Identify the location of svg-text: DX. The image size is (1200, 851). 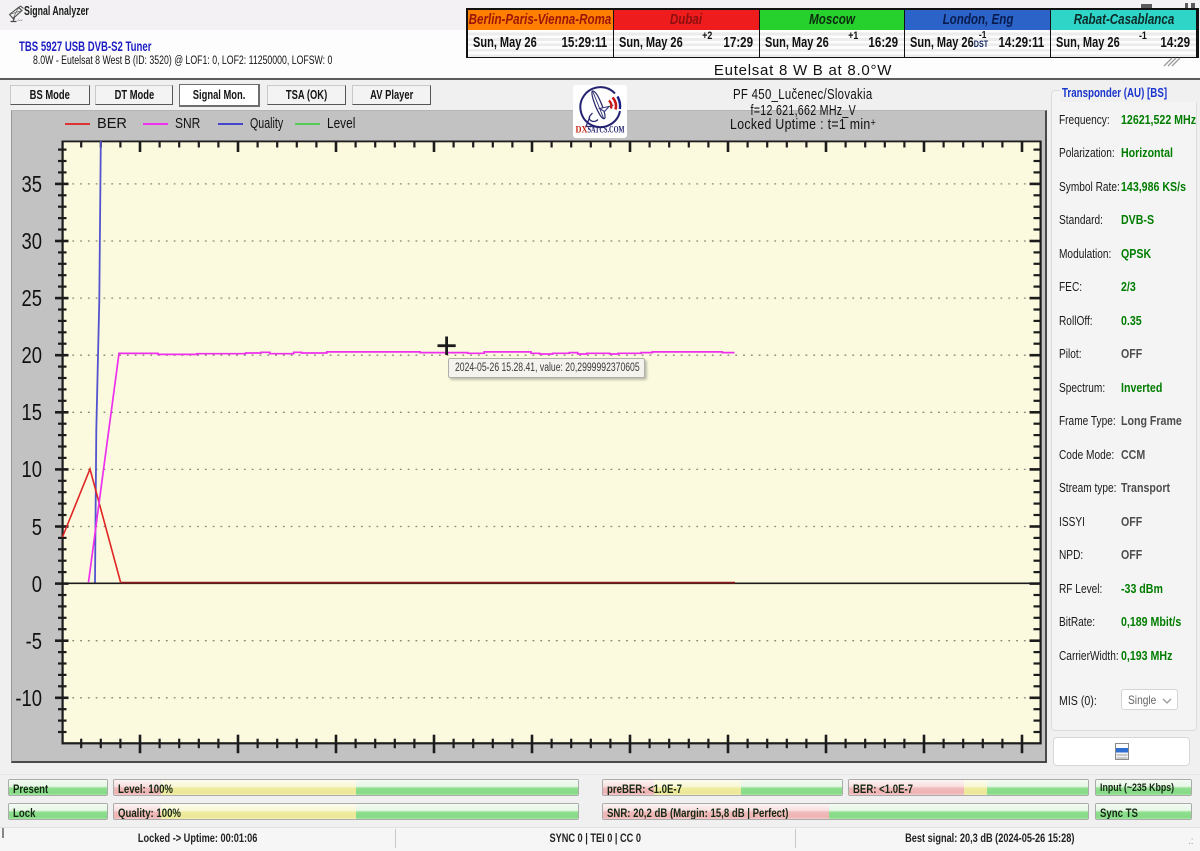
(582, 129).